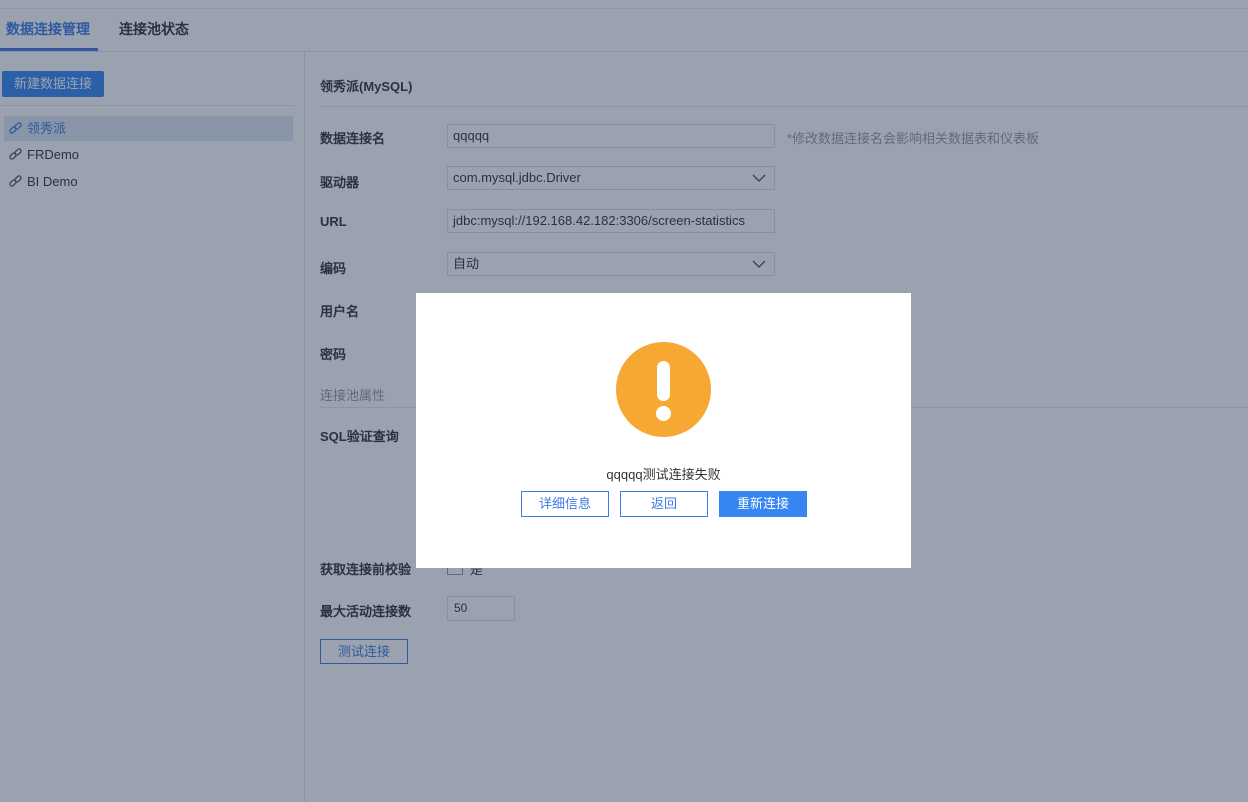 The image size is (1248, 802). What do you see at coordinates (664, 504) in the screenshot?
I see `back-button: 返回` at bounding box center [664, 504].